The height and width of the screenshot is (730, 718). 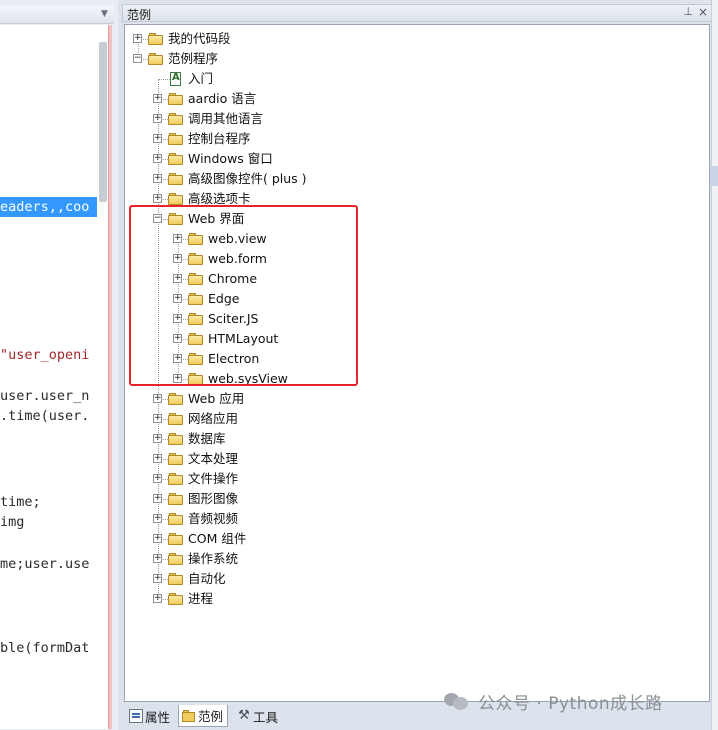 I want to click on tree-item: + web.sysView, so click(x=415, y=379).